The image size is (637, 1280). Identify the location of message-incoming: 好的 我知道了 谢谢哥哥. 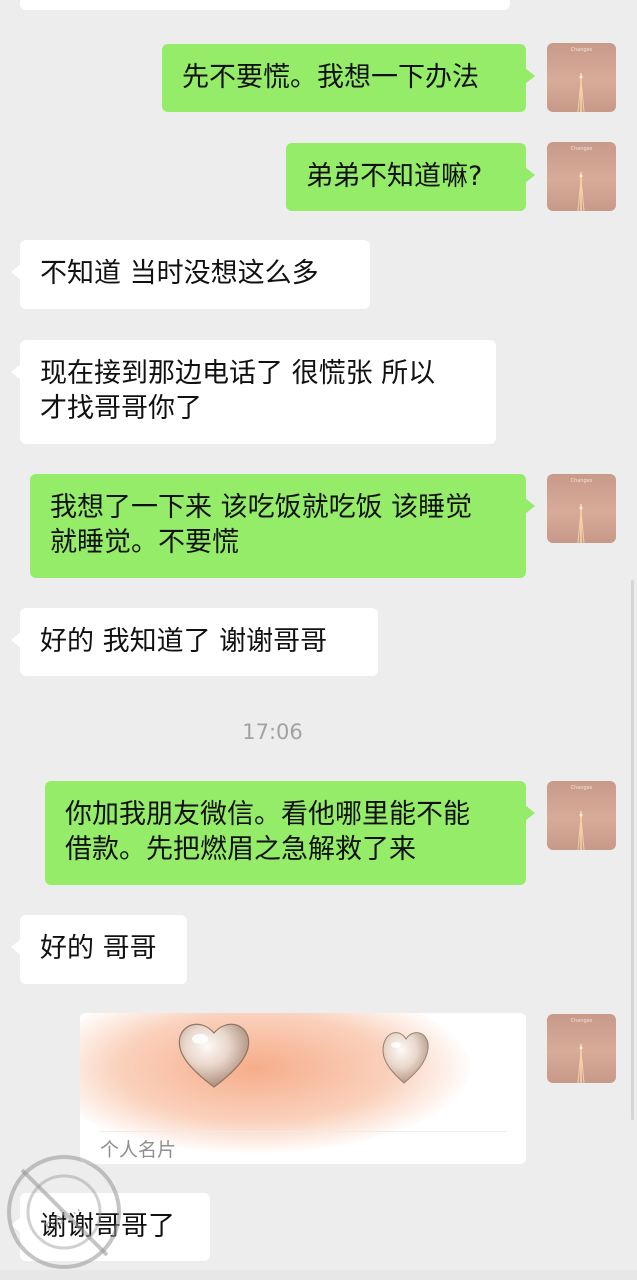
(194, 642).